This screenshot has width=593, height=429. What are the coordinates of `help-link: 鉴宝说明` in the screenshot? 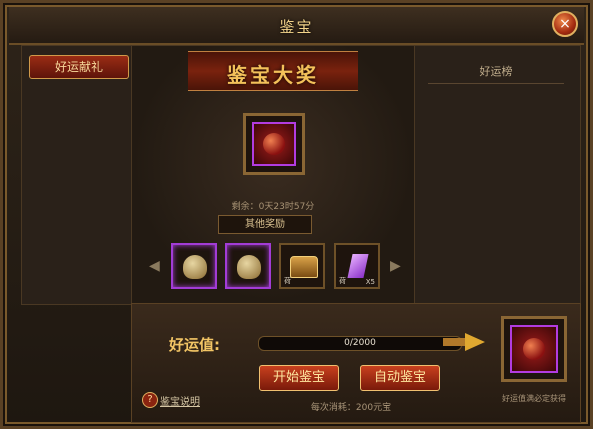 It's located at (180, 400).